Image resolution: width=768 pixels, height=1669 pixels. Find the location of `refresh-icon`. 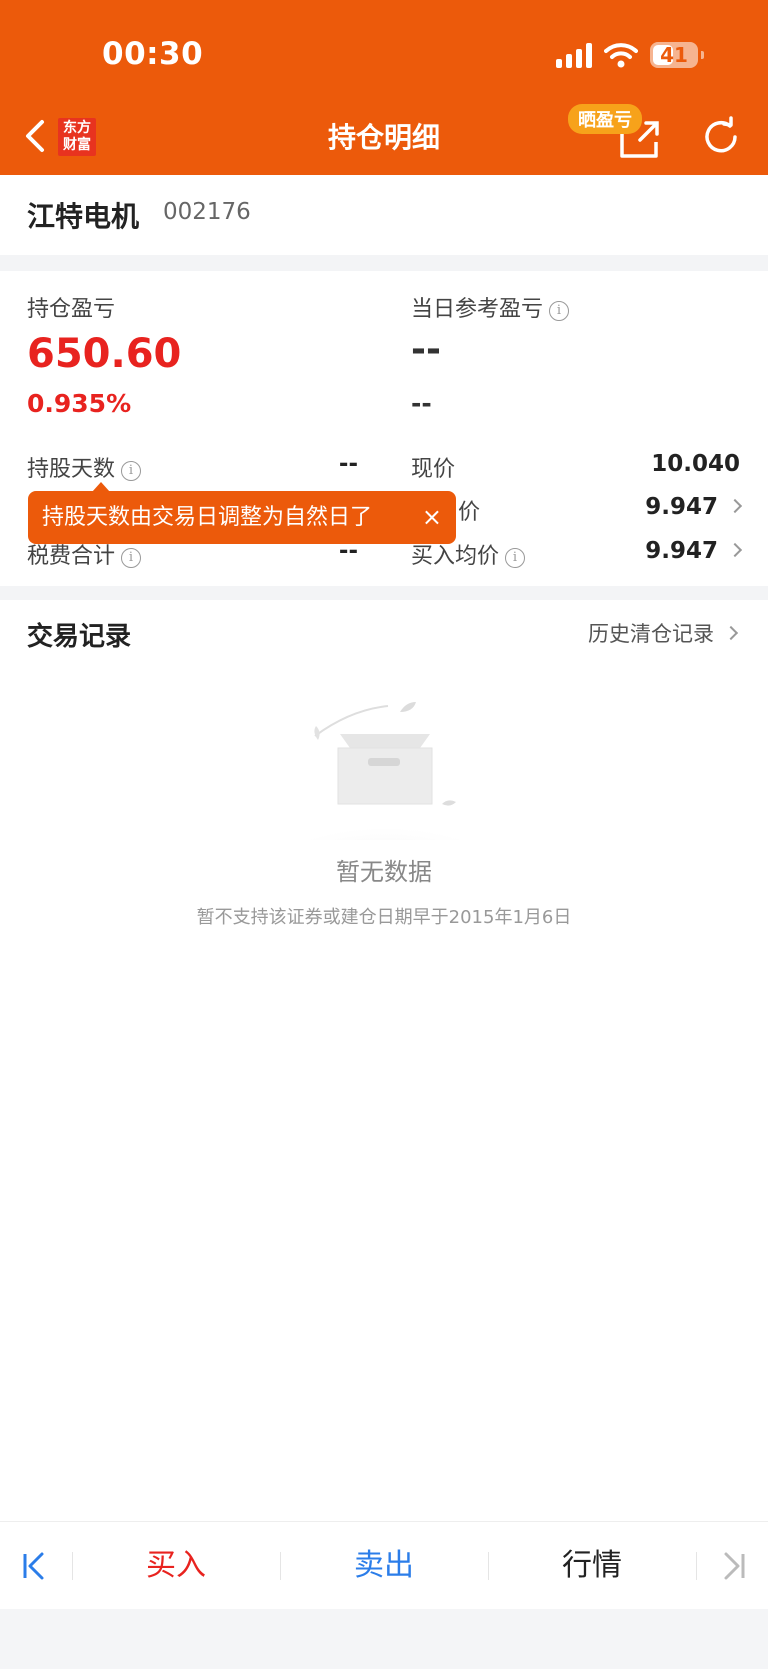

refresh-icon is located at coordinates (721, 137).